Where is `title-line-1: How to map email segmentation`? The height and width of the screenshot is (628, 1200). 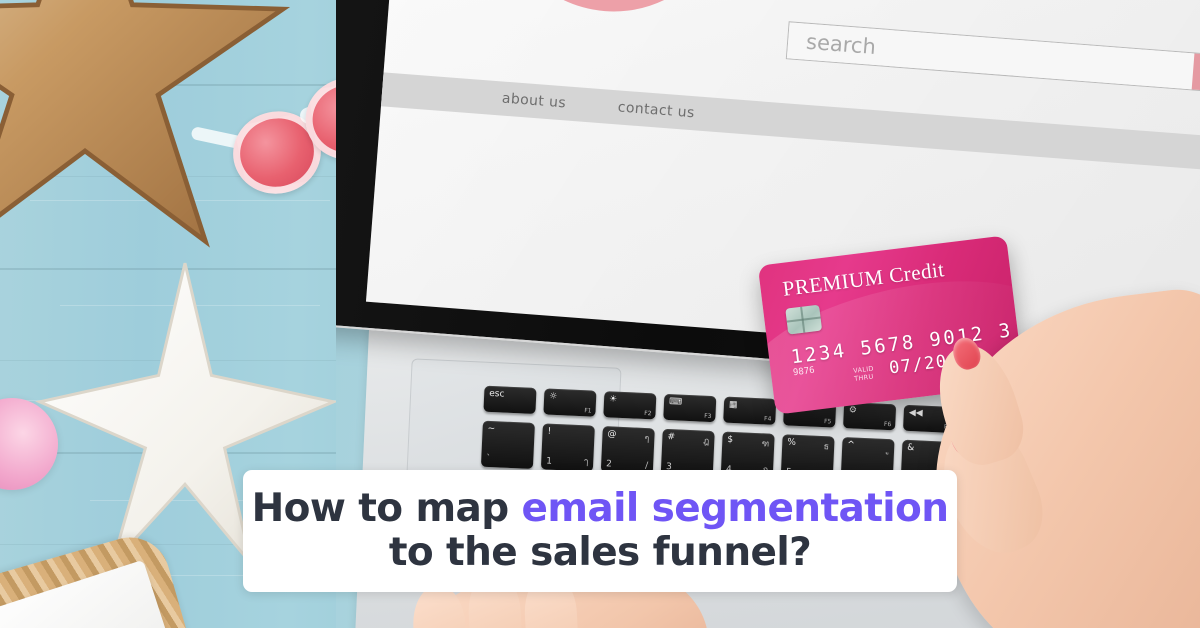
title-line-1: How to map email segmentation is located at coordinates (600, 508).